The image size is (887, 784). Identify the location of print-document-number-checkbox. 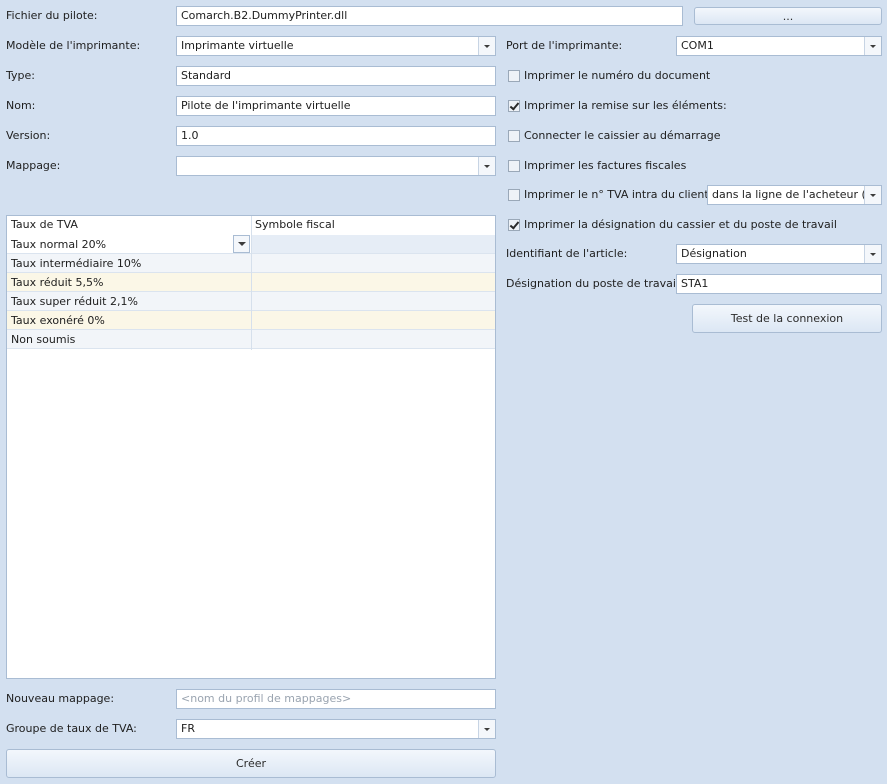
(514, 76).